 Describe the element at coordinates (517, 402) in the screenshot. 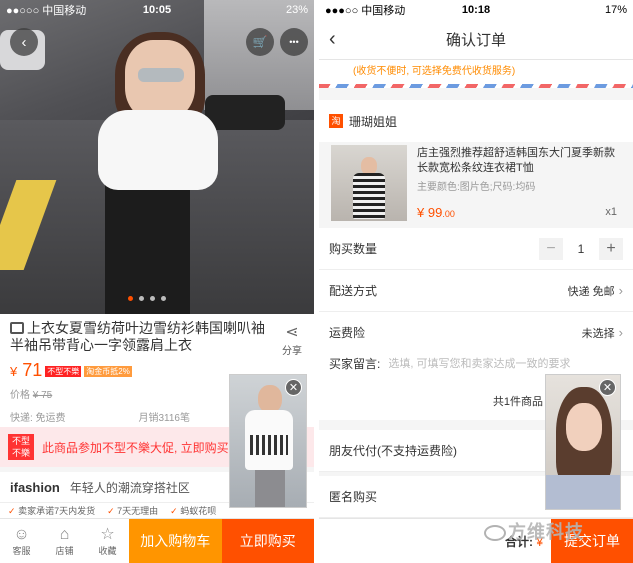

I see `item-count: 共1件商品` at that location.